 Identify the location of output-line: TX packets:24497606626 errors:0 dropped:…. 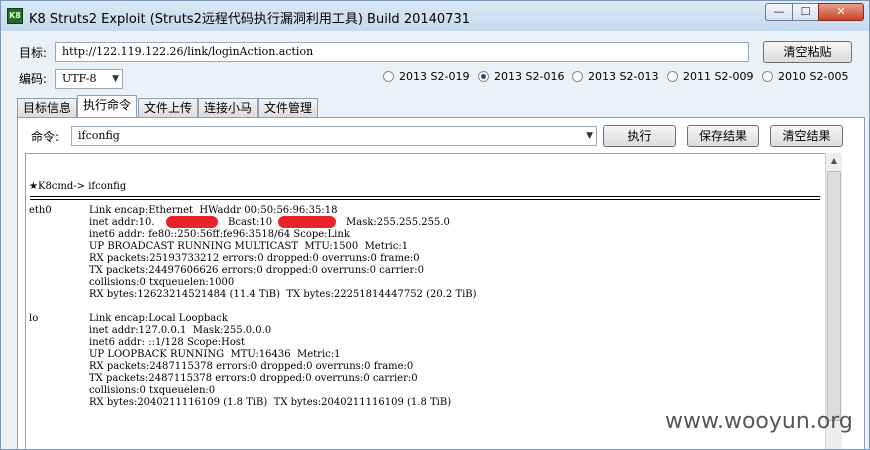
(256, 270).